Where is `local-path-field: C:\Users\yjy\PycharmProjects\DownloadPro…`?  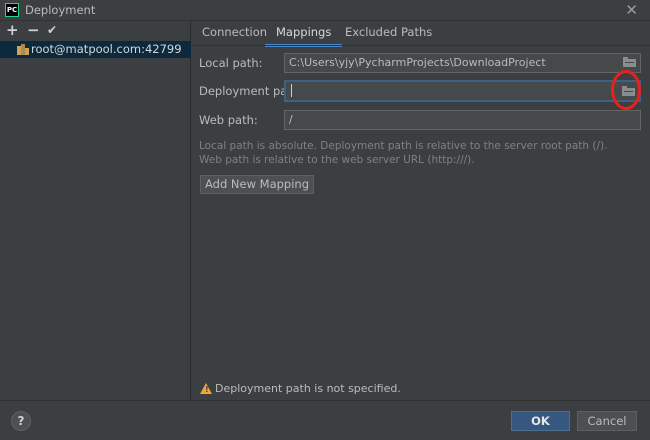 local-path-field: C:\Users\yjy\PycharmProjects\DownloadPro… is located at coordinates (462, 63).